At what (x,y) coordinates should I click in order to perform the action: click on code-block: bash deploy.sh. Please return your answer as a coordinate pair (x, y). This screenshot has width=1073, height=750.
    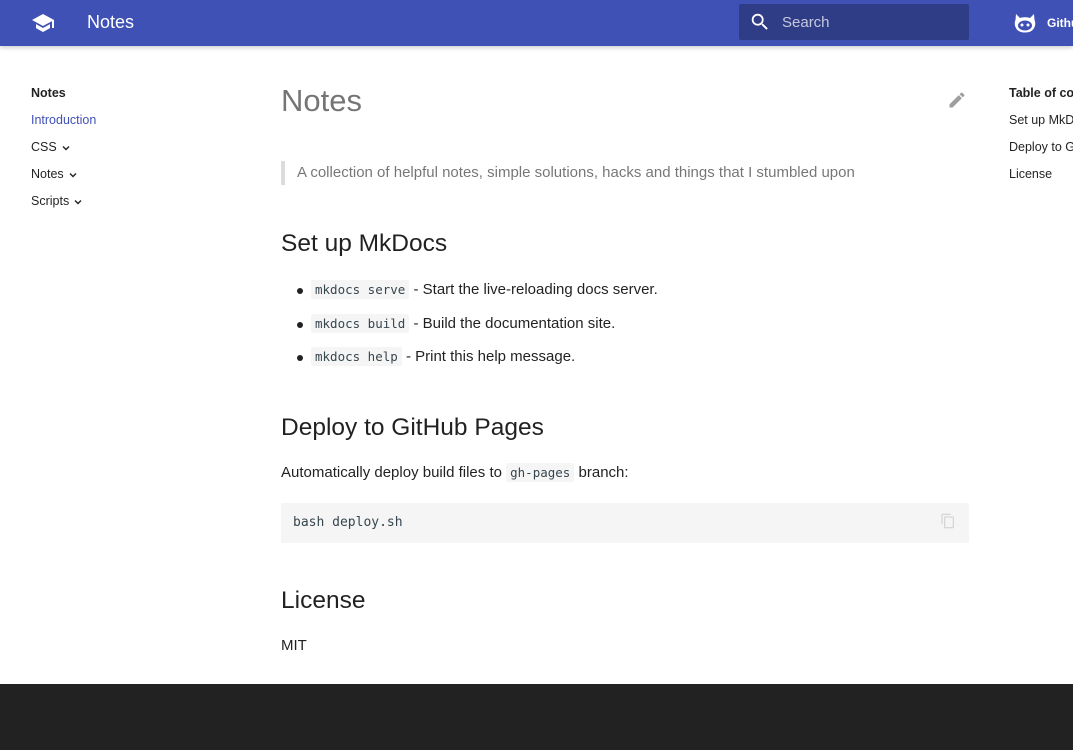
    Looking at the image, I should click on (625, 523).